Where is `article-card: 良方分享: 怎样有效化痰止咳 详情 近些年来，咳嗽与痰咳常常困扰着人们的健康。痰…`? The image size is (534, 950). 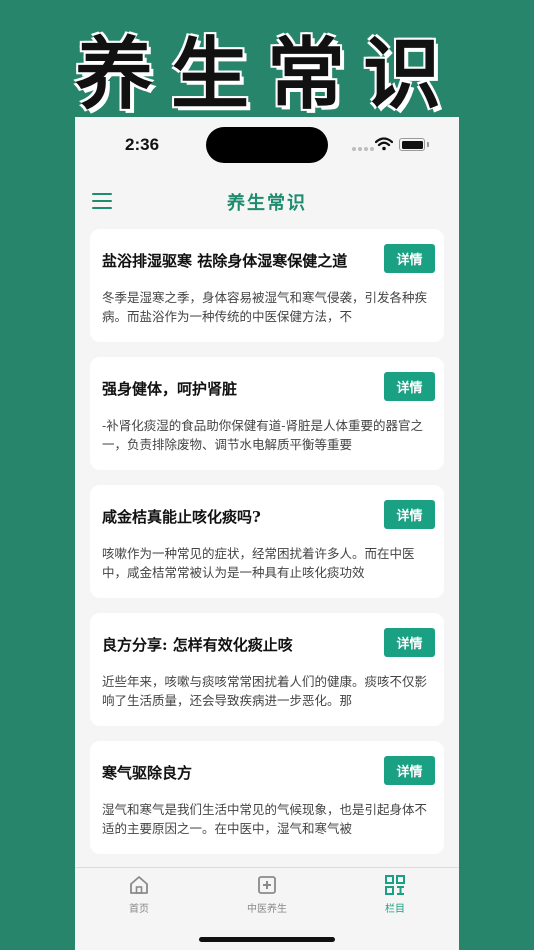
article-card: 良方分享: 怎样有效化痰止咳 详情 近些年来，咳嗽与痰咳常常困扰着人们的健康。痰… is located at coordinates (267, 669).